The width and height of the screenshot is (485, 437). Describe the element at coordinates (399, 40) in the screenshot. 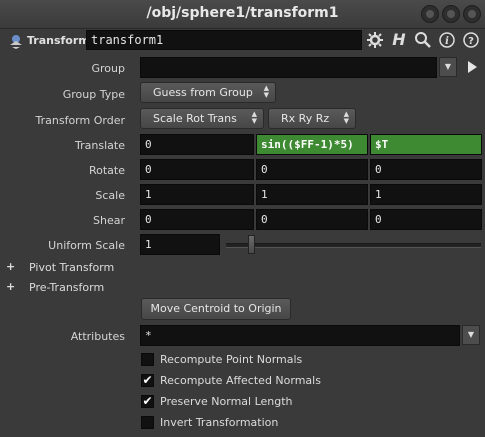

I see `help-h-icon: H` at that location.